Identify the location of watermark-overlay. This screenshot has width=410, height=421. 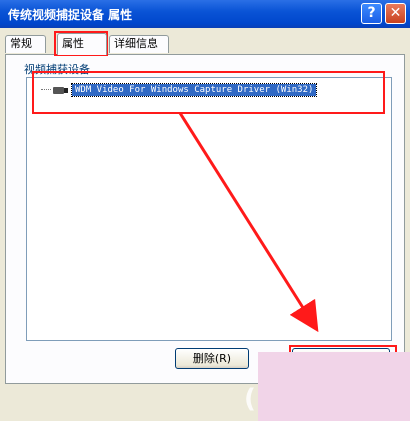
(334, 386).